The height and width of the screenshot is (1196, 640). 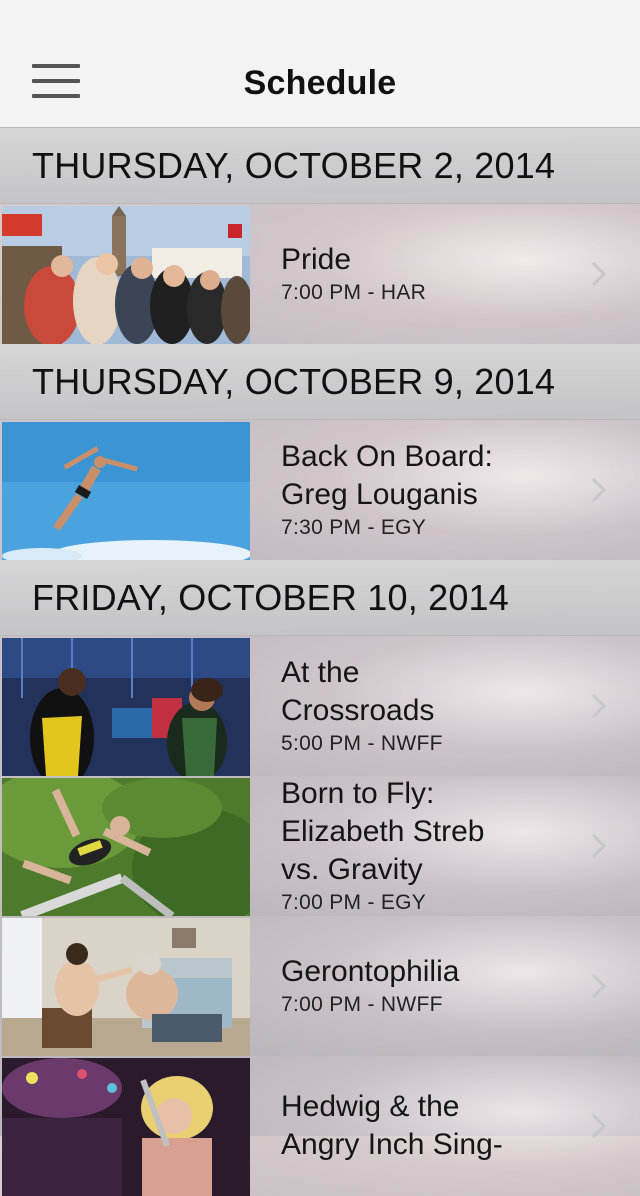 I want to click on film-title: Hedwig & the, so click(x=370, y=1106).